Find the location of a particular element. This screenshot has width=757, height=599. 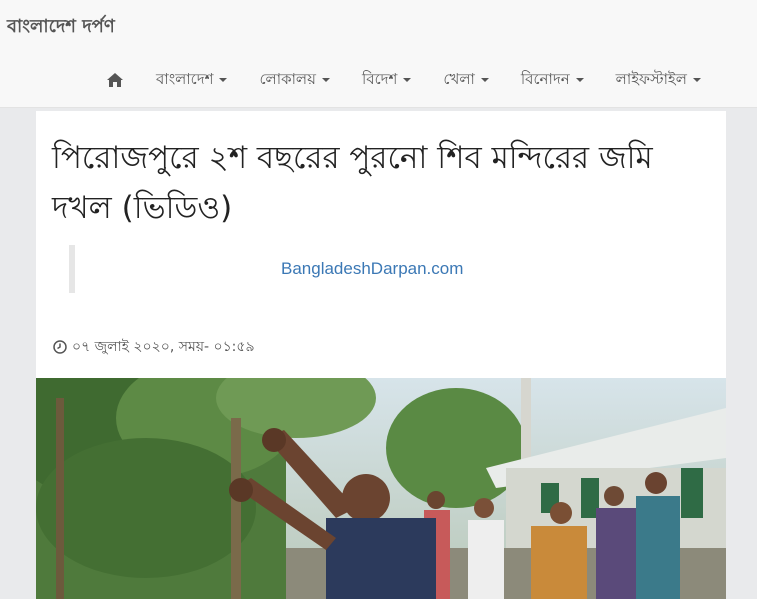

clock-icon is located at coordinates (60, 347).